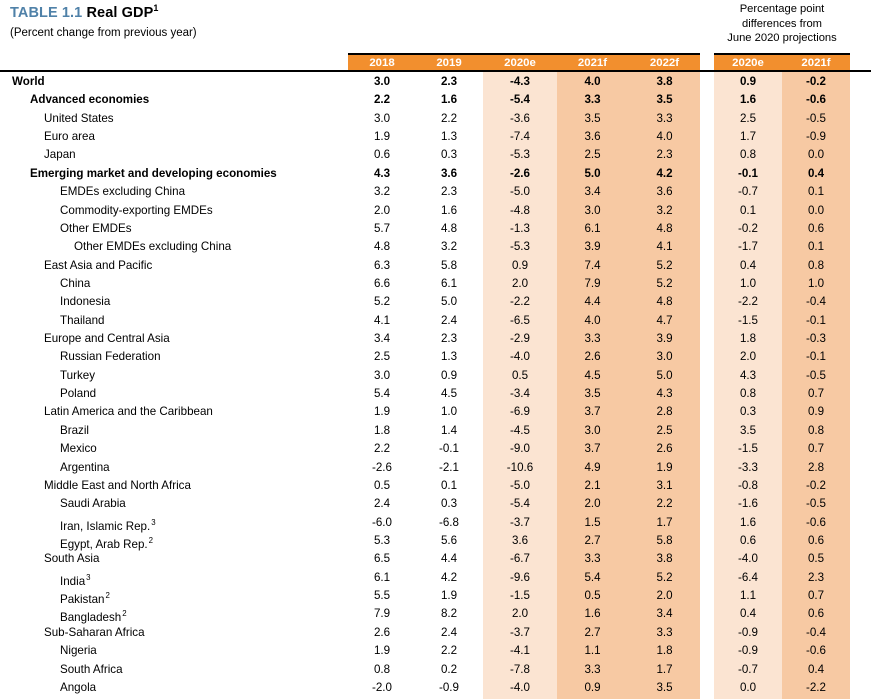 This screenshot has width=871, height=699. I want to click on table-row: Pakistan2 5.5 1.9 -1.5 0.5 2.0 1.1 0.7, so click(435, 596).